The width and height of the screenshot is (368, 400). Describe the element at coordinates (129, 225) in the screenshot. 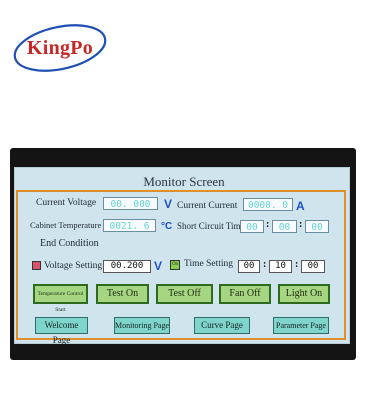

I see `cabinet-temperature-display: 0021. 6` at that location.